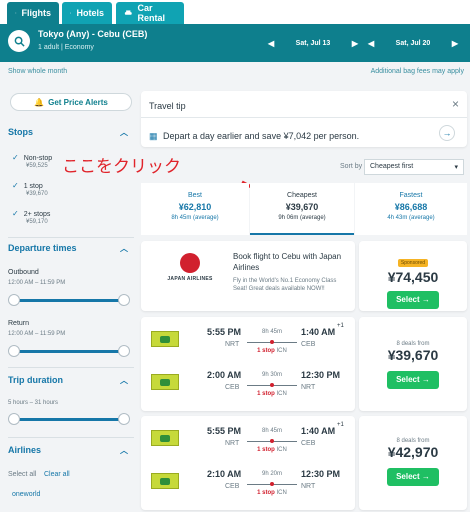  I want to click on clear-all-link: Clear all, so click(57, 474).